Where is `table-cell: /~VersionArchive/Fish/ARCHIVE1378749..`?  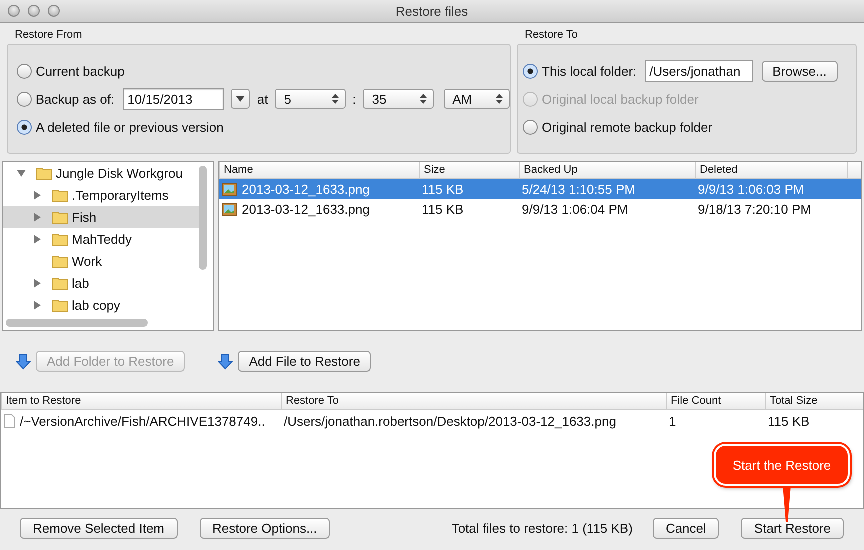
table-cell: /~VersionArchive/Fish/ARCHIVE1378749.. is located at coordinates (141, 421).